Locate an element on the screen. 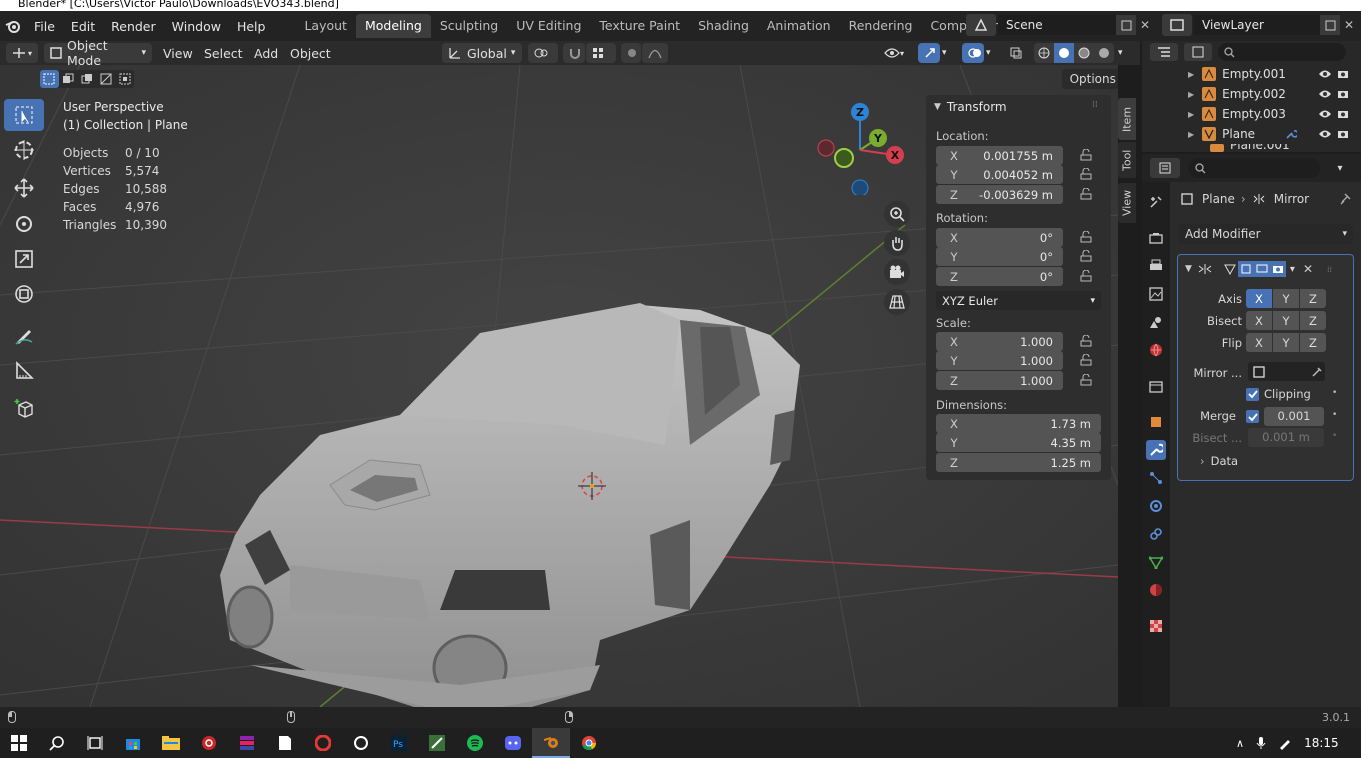 Image resolution: width=1361 pixels, height=758 pixels. location-z-field: Z -0.003629 m is located at coordinates (999, 194).